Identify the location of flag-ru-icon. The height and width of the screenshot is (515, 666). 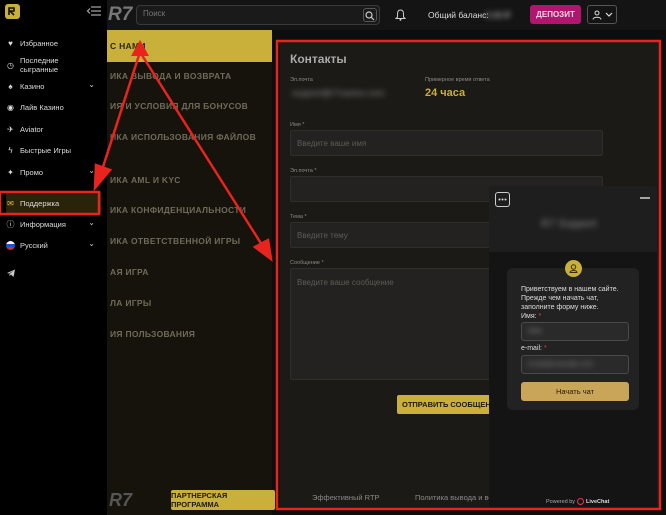
(10, 245).